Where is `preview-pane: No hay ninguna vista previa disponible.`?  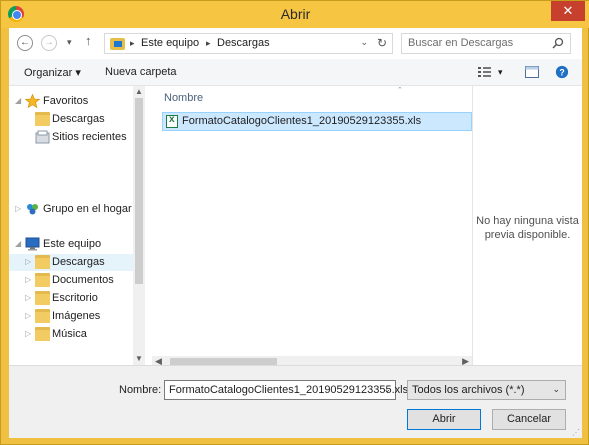
preview-pane: No hay ninguna vista previa disponible. is located at coordinates (527, 225).